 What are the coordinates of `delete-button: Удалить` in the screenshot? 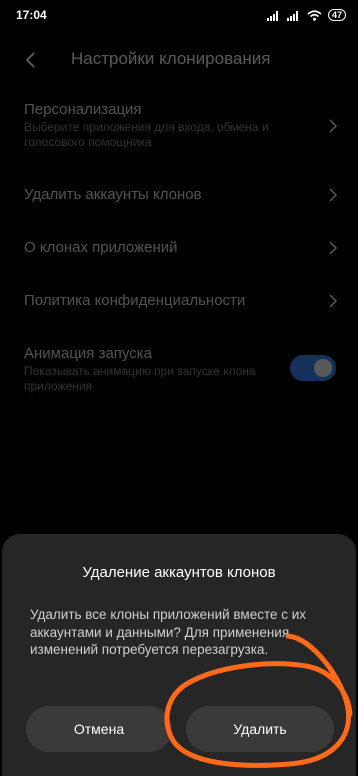 It's located at (260, 729).